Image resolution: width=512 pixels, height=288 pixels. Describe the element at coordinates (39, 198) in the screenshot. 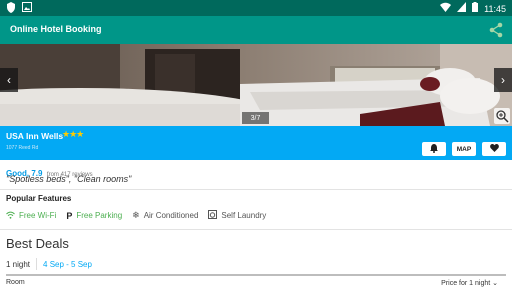

I see `features-heading: Popular Features` at that location.